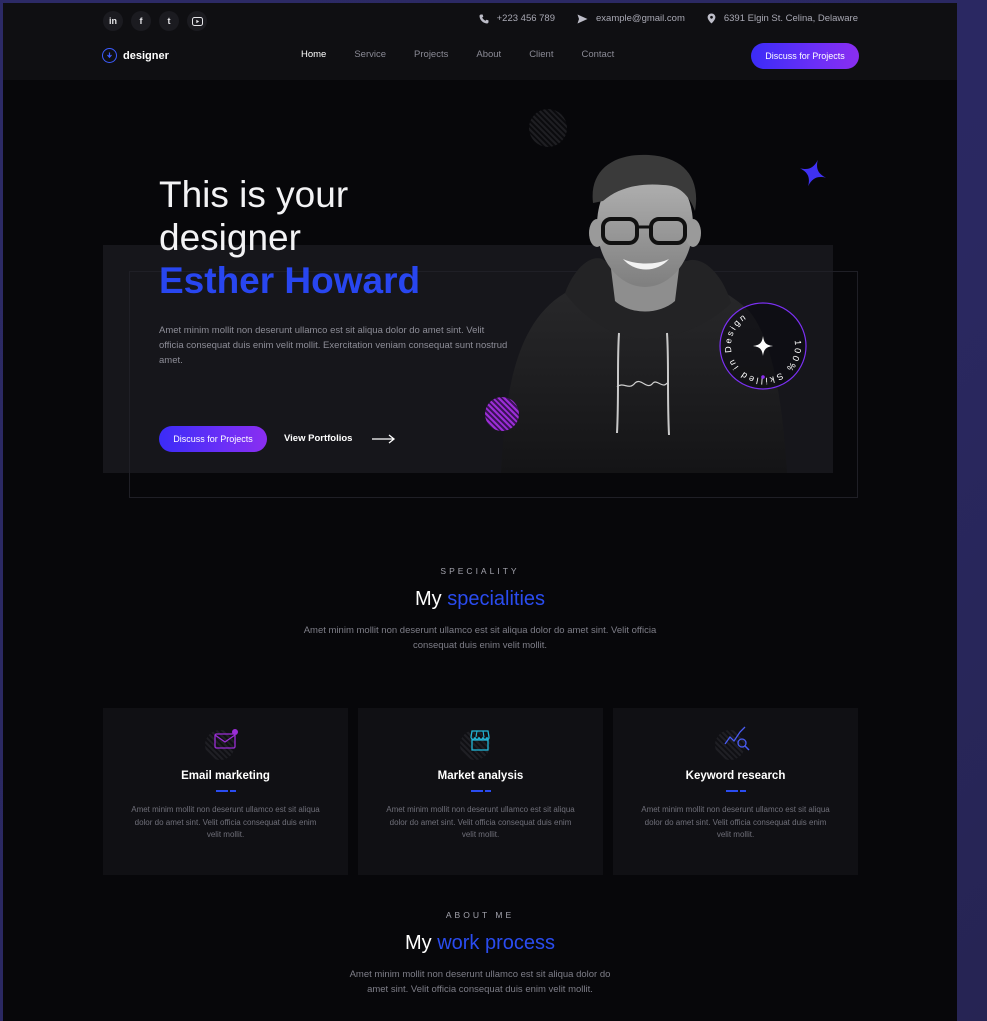 This screenshot has width=987, height=1021. Describe the element at coordinates (109, 55) in the screenshot. I see `logo-icon` at that location.